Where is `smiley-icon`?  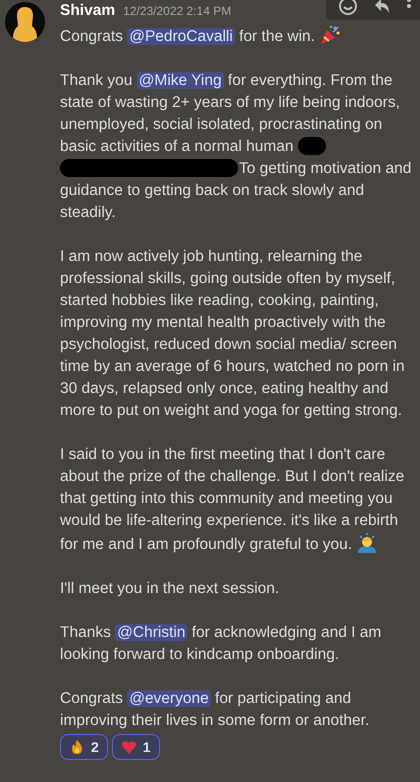
smiley-icon is located at coordinates (348, 8).